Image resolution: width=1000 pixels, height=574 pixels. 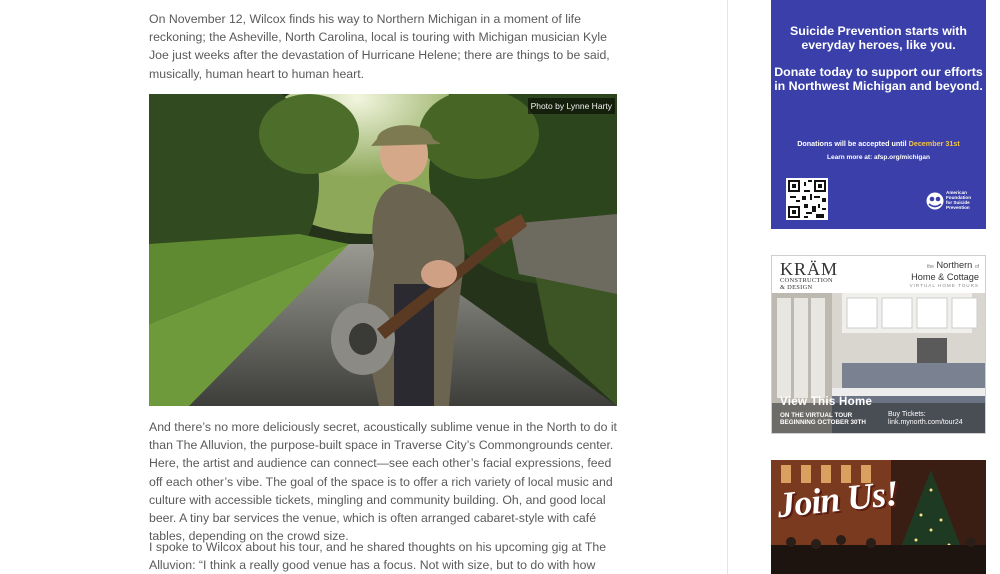 I want to click on qr-code-icon, so click(x=807, y=199).